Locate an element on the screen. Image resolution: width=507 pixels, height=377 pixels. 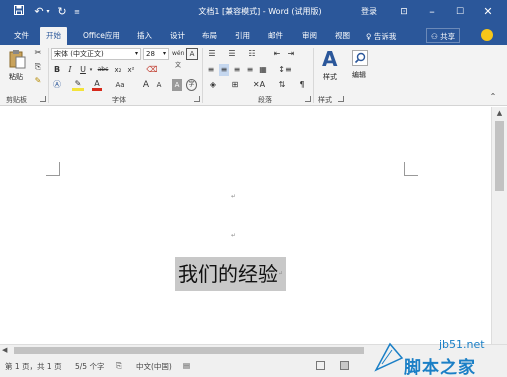
collapse-ribbon-icon: ⌃ is located at coordinates (493, 97).